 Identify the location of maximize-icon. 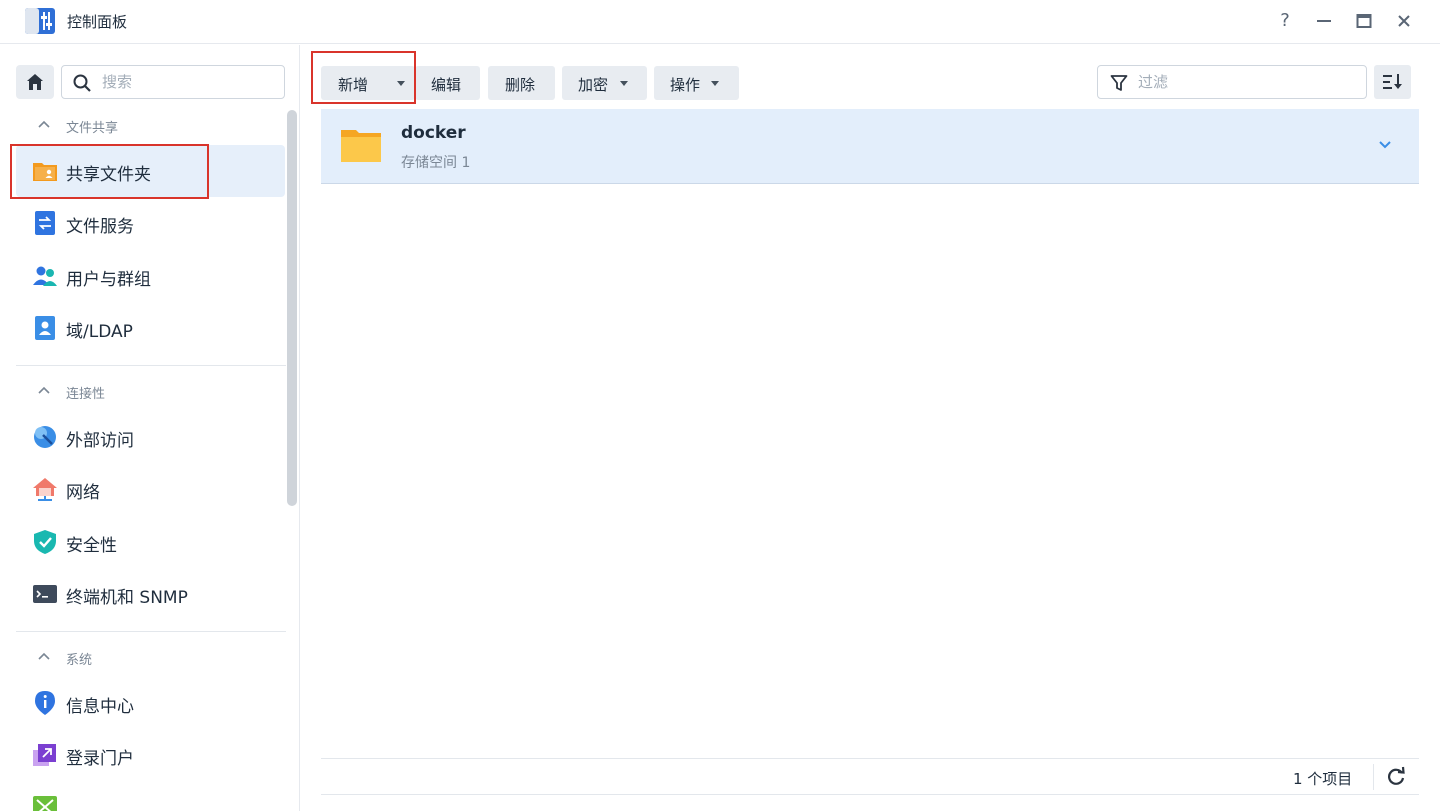
(1364, 21).